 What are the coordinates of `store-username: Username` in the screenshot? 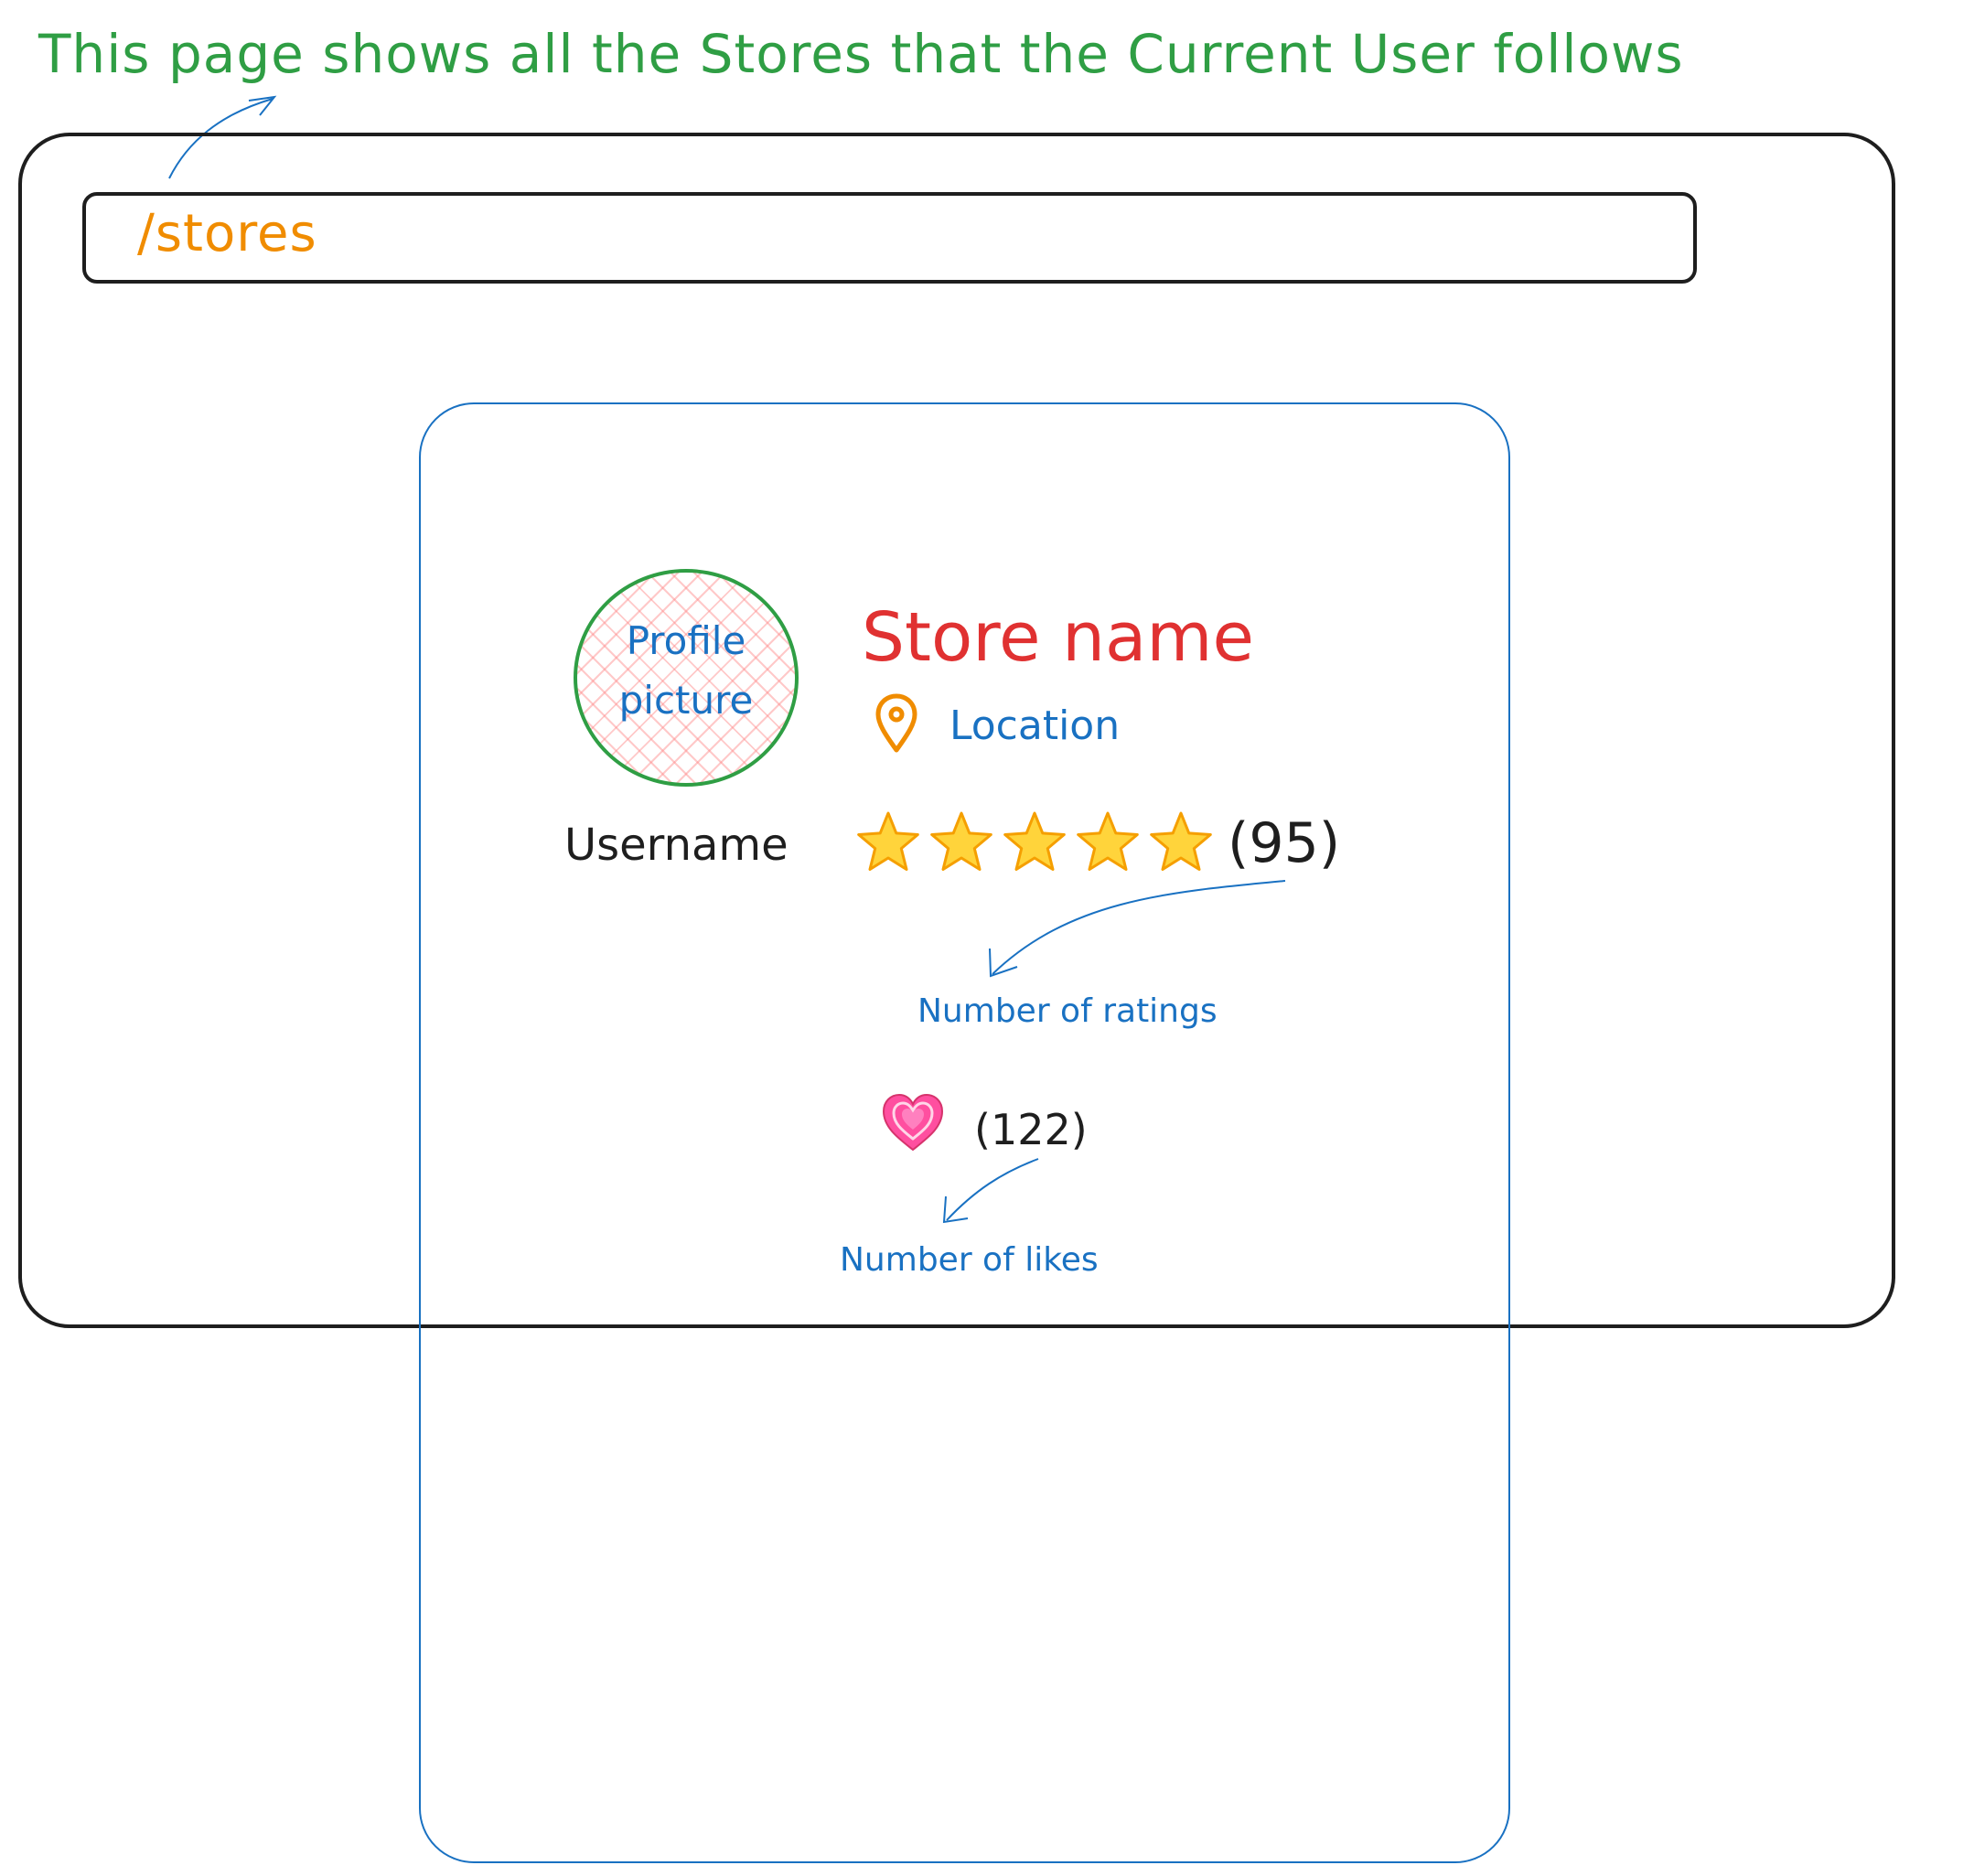 It's located at (676, 846).